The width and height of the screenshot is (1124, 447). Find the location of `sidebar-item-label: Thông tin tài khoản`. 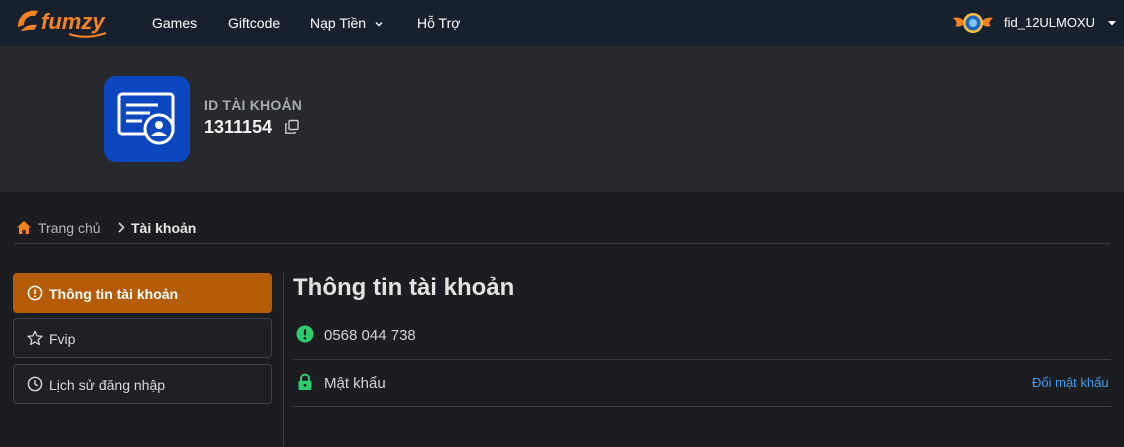

sidebar-item-label: Thông tin tài khoản is located at coordinates (114, 294).